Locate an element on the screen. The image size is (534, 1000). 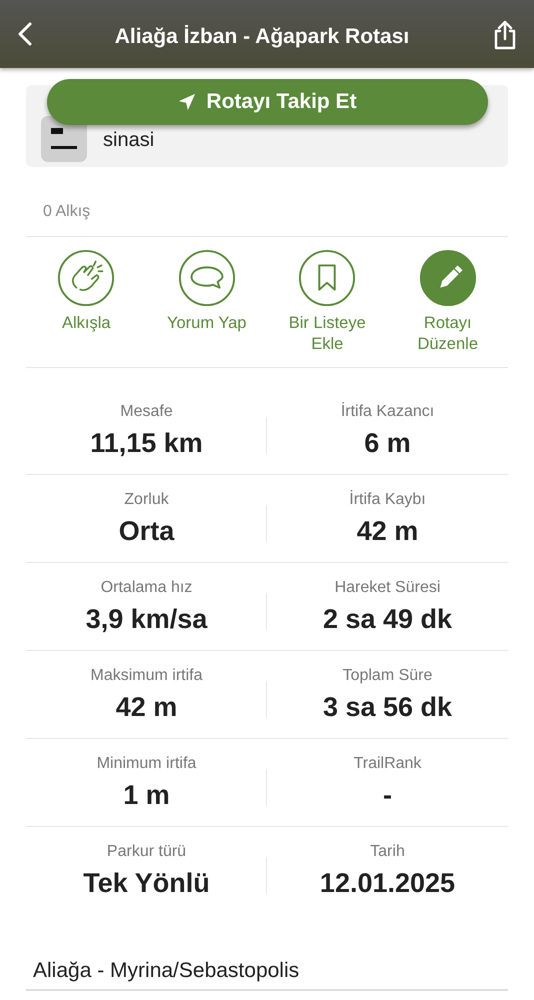
stat-label: Mesafe is located at coordinates (146, 411).